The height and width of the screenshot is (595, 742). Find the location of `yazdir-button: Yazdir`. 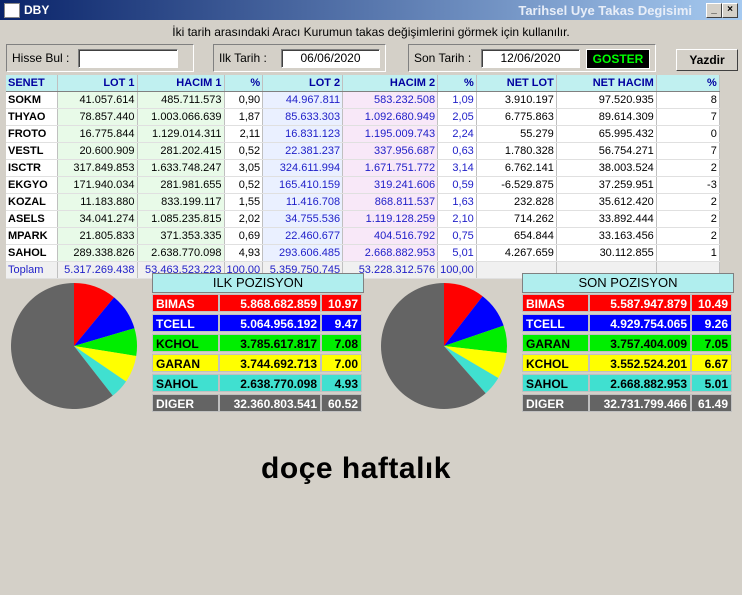

yazdir-button: Yazdir is located at coordinates (707, 60).